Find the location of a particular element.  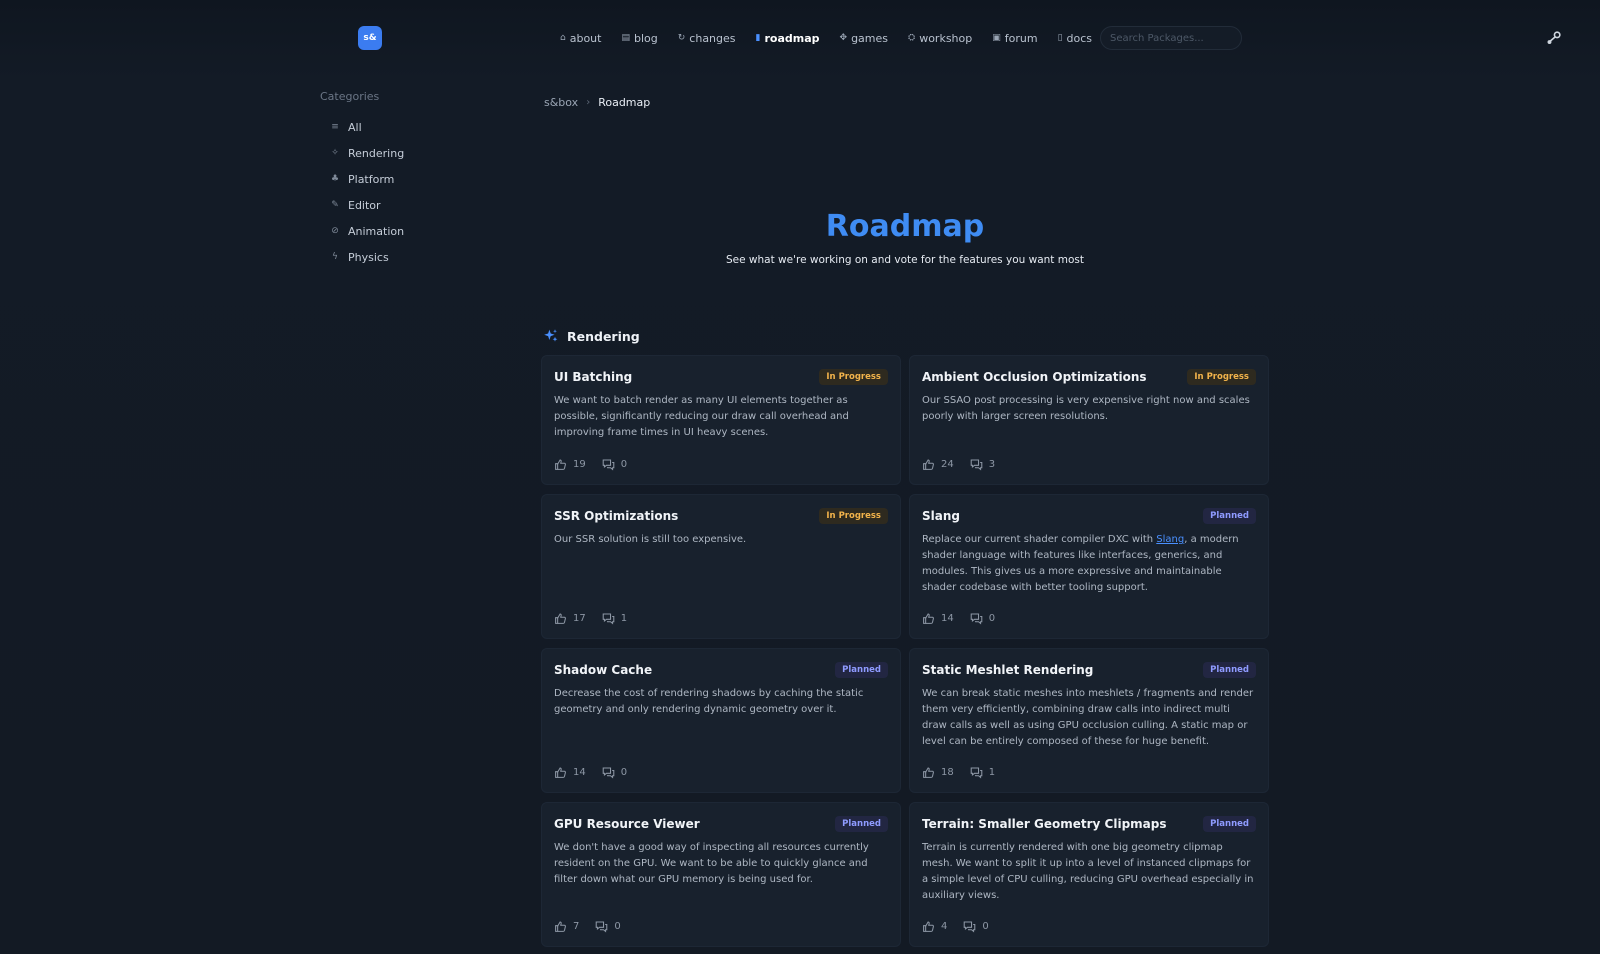

vote-count: 18 is located at coordinates (947, 772).